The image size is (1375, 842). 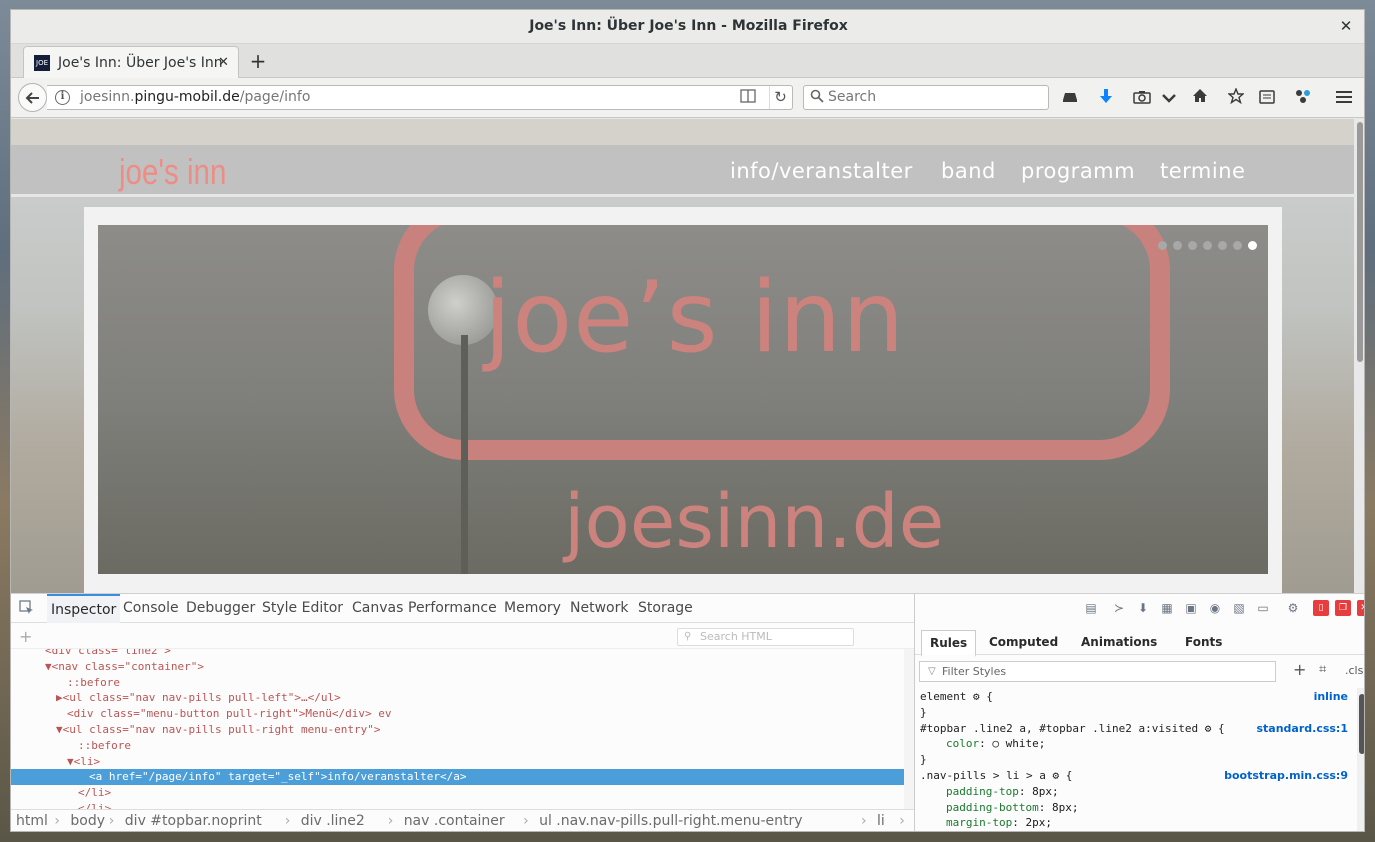 What do you see at coordinates (1038, 822) in the screenshot?
I see `css-value: 2px;` at bounding box center [1038, 822].